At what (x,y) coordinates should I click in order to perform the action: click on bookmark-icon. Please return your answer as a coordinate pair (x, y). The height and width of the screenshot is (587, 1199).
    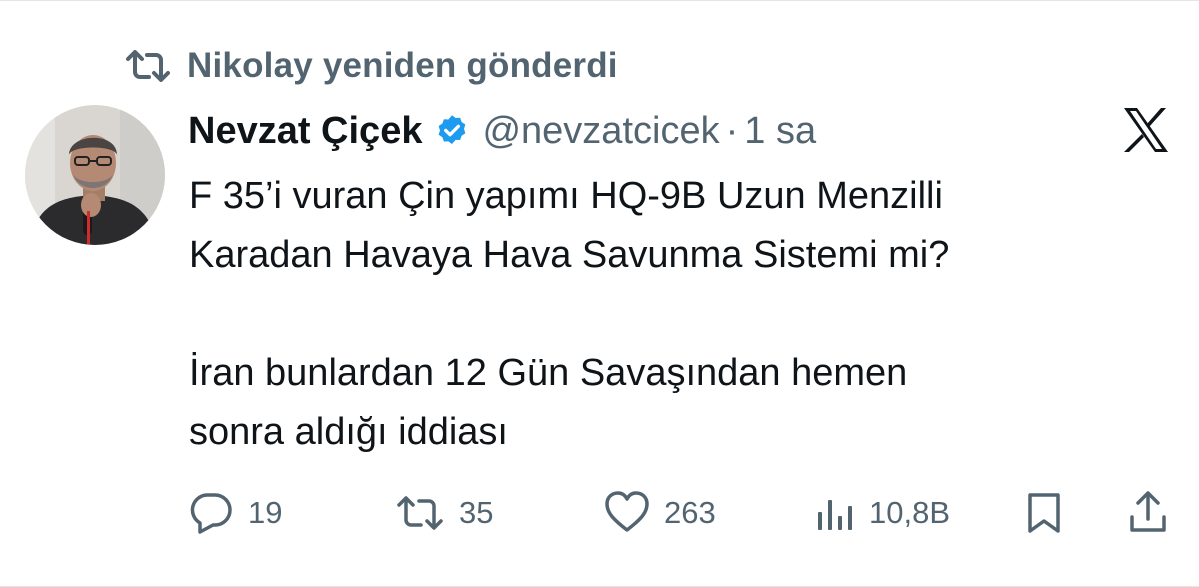
    Looking at the image, I should click on (1044, 513).